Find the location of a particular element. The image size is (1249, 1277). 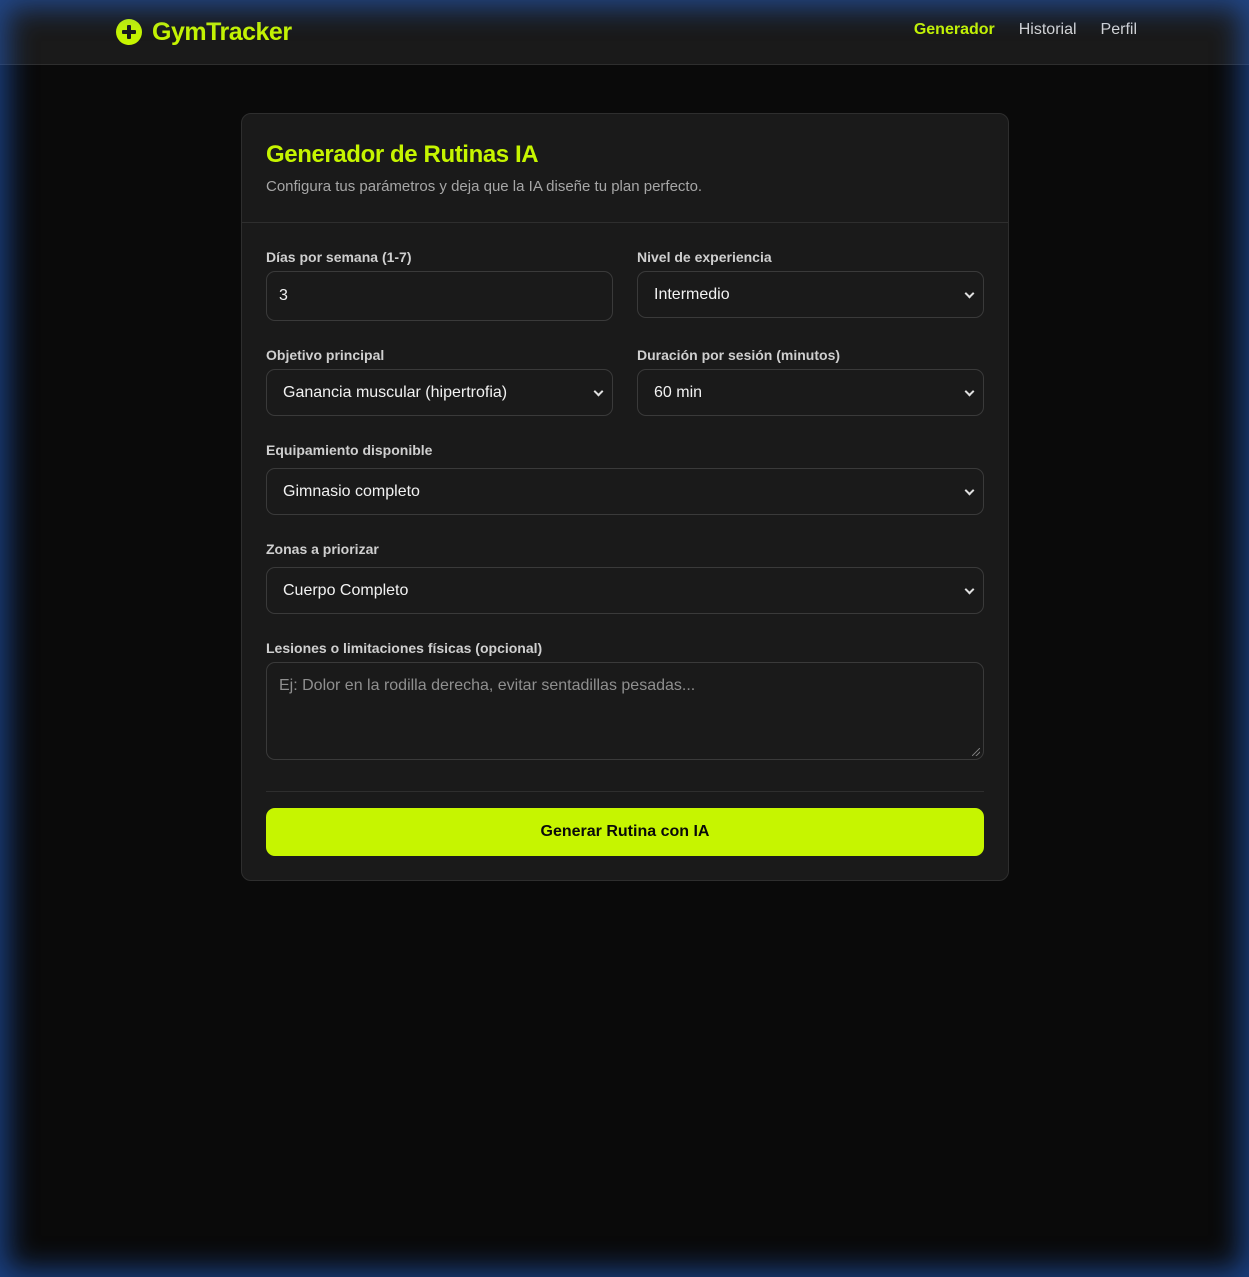

goal-label: Objetivo principal is located at coordinates (325, 355).